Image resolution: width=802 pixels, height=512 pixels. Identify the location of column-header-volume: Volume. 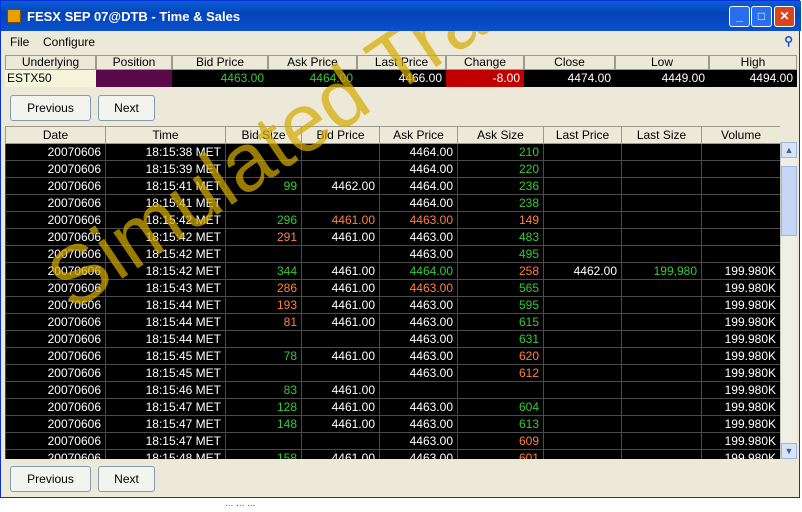
(740, 135).